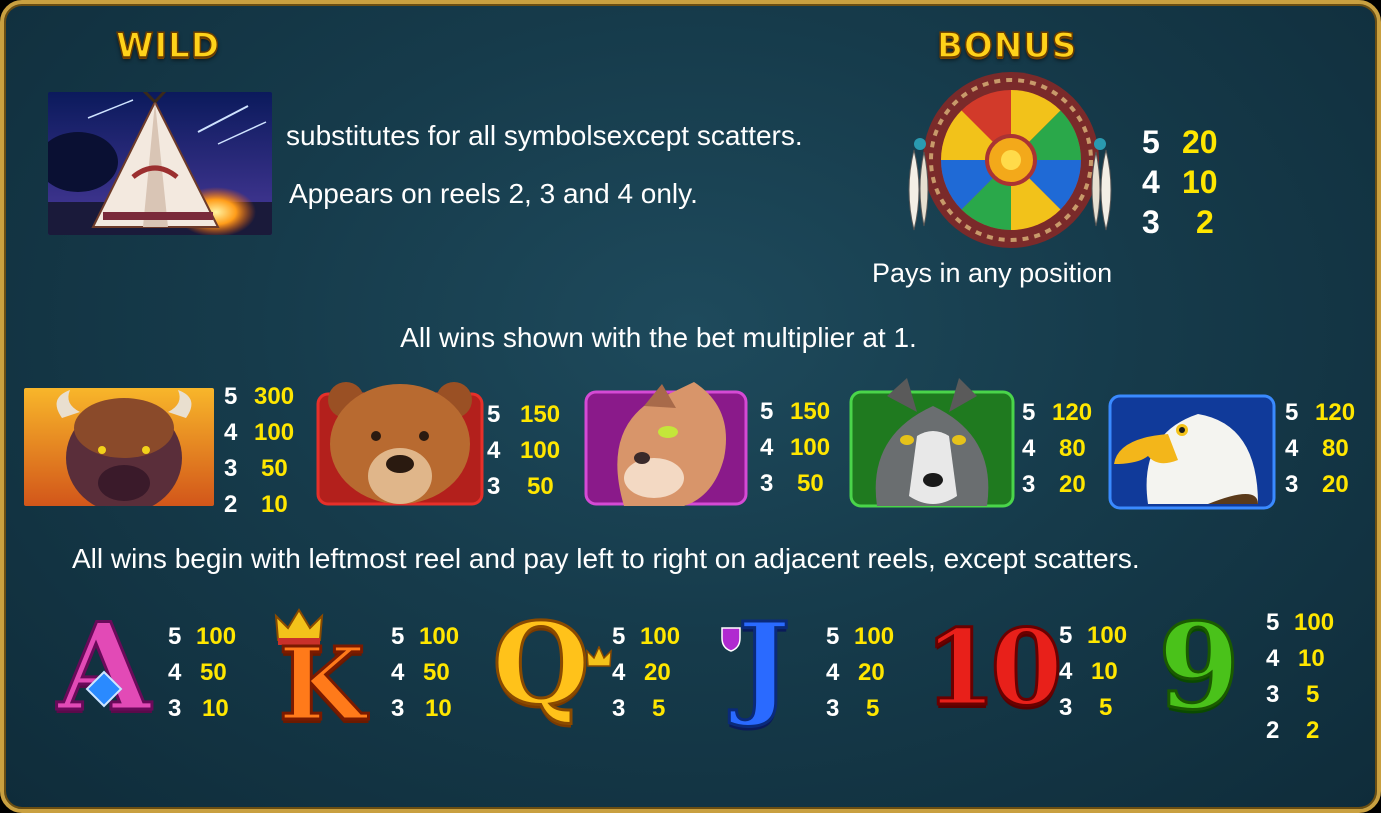  I want to click on bear-paytable: 5 150 4 100 3 50, so click(523, 451).